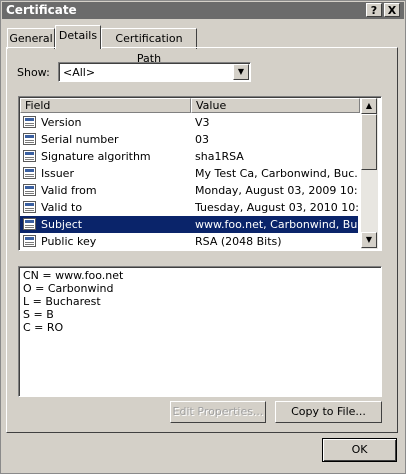 The height and width of the screenshot is (474, 406). I want to click on field-name: Public key, so click(69, 241).